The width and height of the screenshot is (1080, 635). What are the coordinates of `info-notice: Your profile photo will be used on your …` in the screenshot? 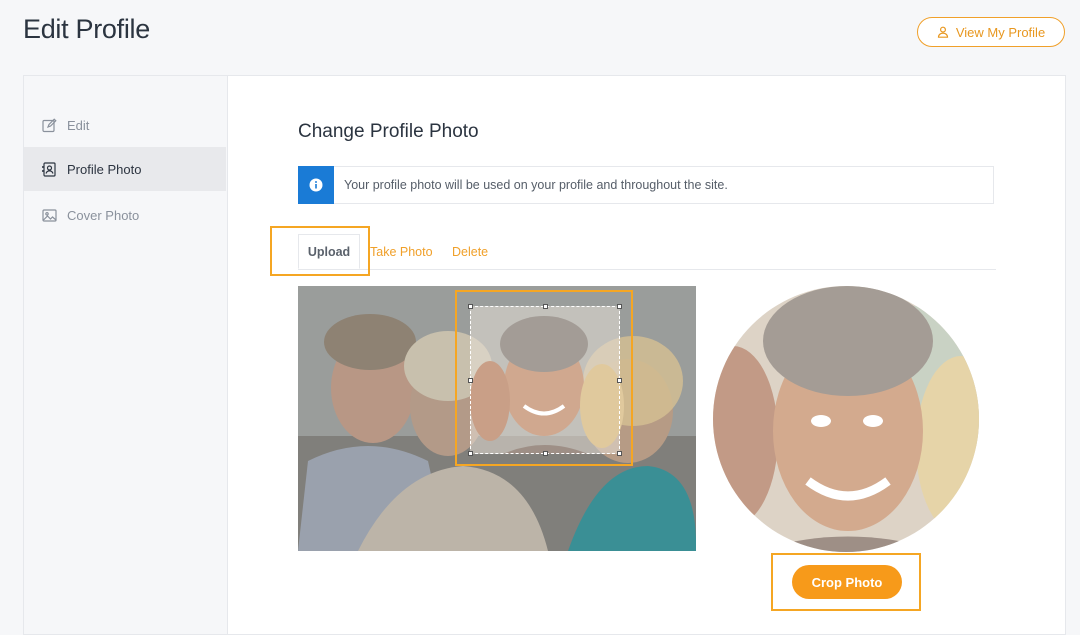 It's located at (646, 184).